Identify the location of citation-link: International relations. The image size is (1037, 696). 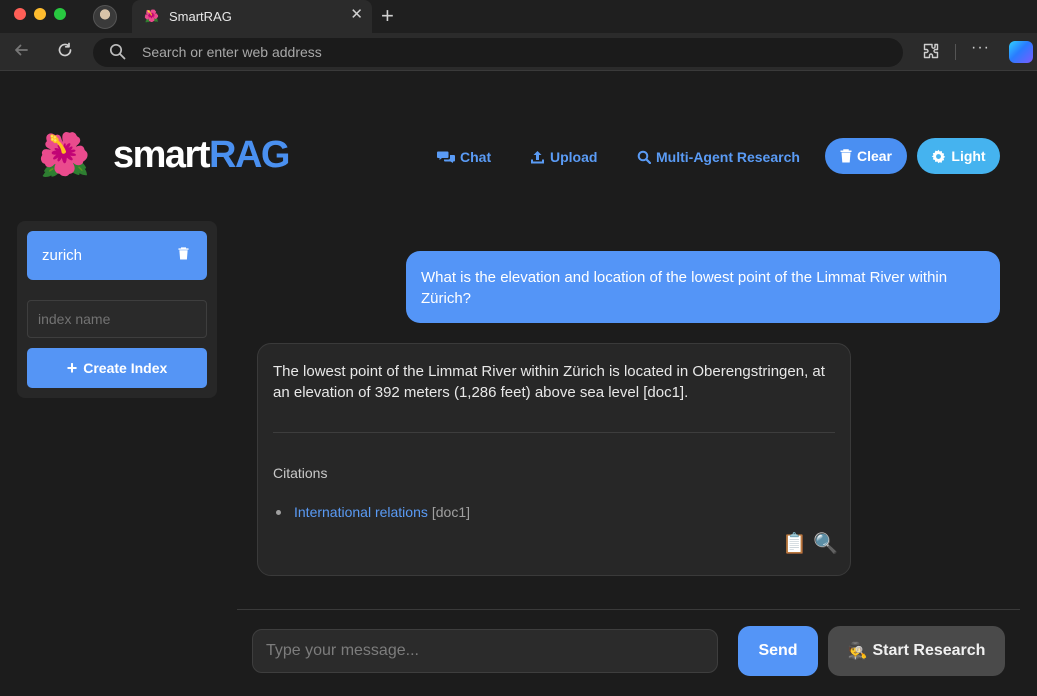
(361, 512).